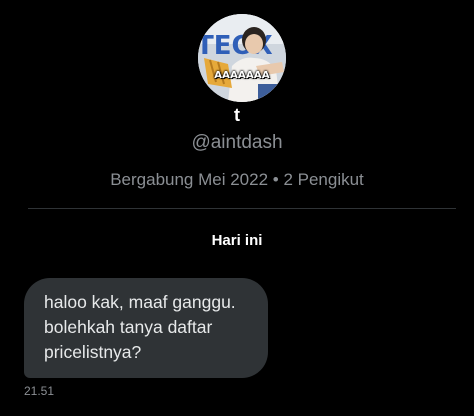 The image size is (474, 416). What do you see at coordinates (237, 143) in the screenshot?
I see `profile-handle: @aintdash` at bounding box center [237, 143].